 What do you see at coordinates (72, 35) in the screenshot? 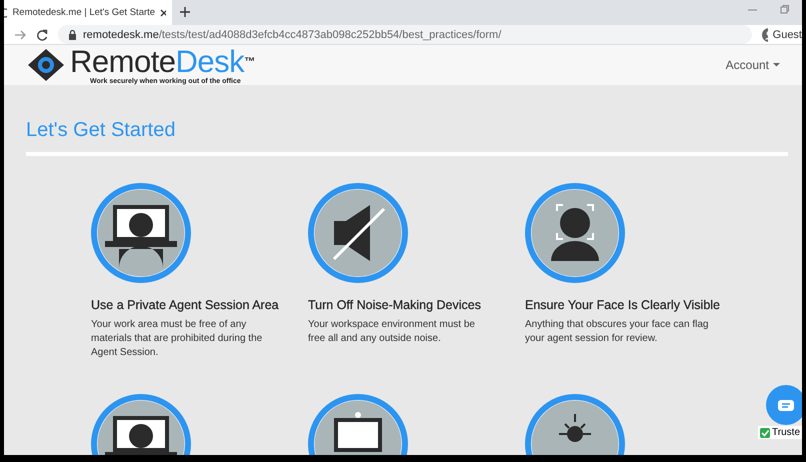
I see `lock-icon` at bounding box center [72, 35].